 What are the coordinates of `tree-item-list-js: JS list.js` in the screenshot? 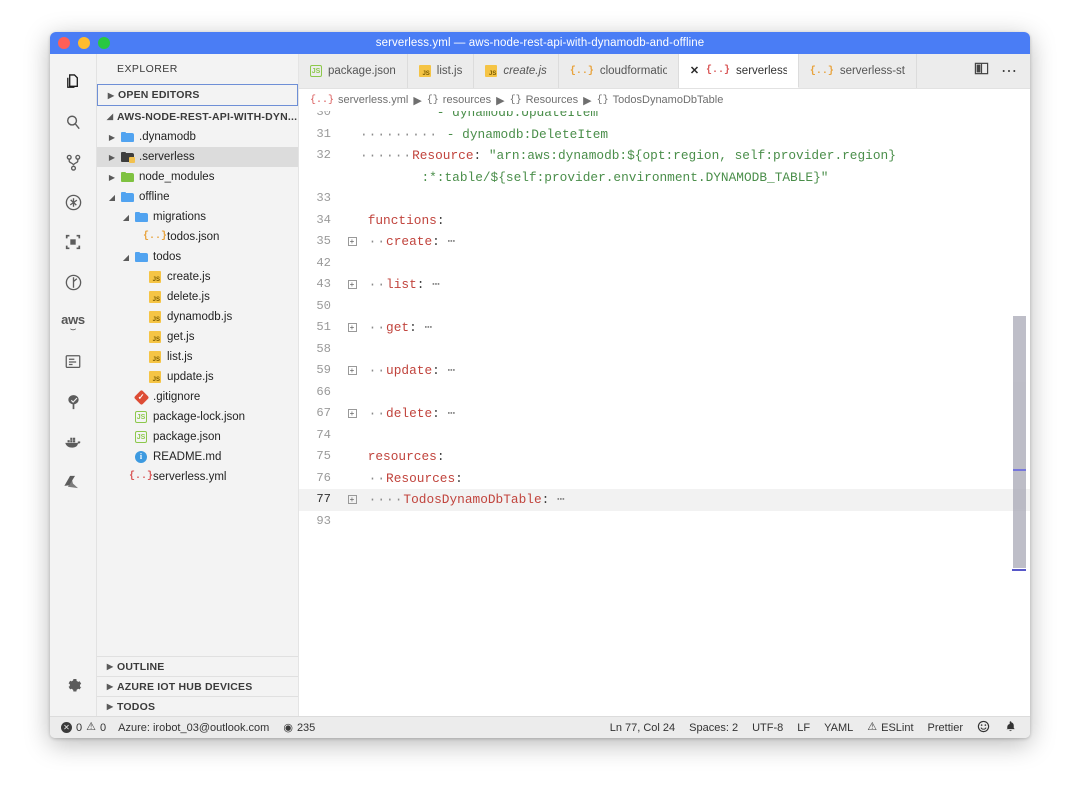 It's located at (197, 357).